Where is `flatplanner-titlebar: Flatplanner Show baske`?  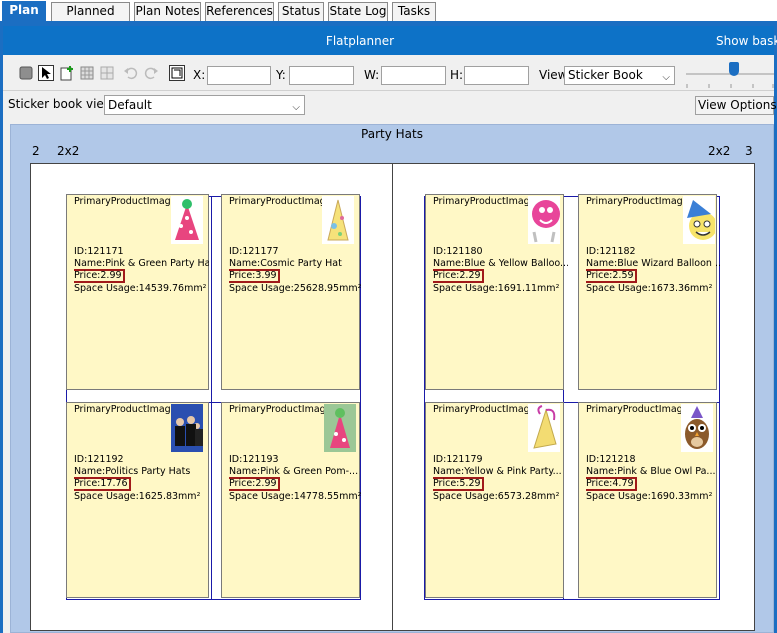 flatplanner-titlebar: Flatplanner Show baske is located at coordinates (390, 40).